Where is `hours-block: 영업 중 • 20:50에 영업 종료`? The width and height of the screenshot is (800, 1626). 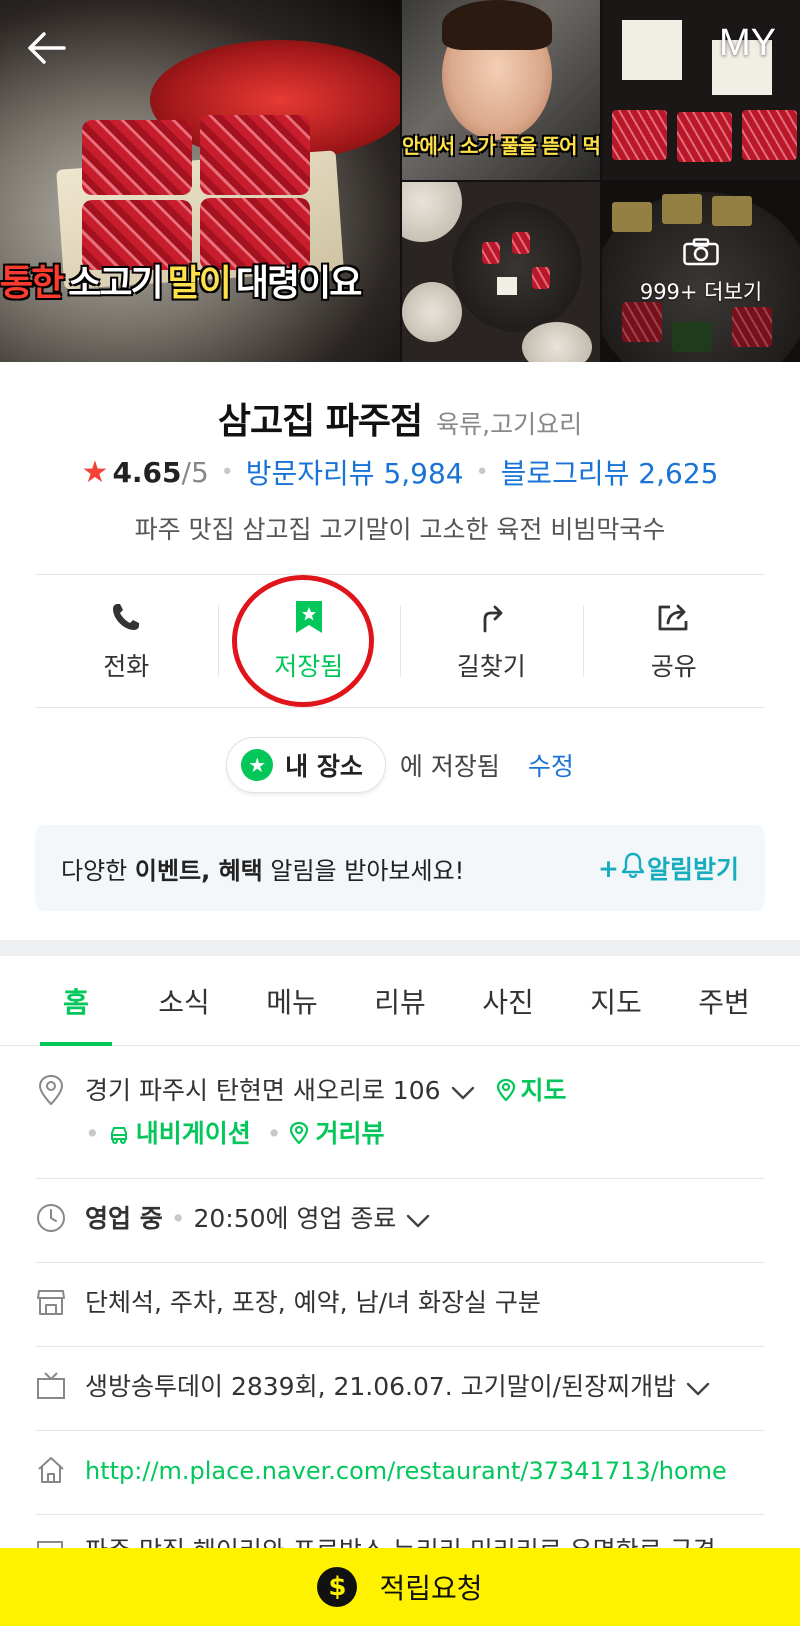
hours-block: 영업 중 • 20:50에 영업 종료 is located at coordinates (257, 1219).